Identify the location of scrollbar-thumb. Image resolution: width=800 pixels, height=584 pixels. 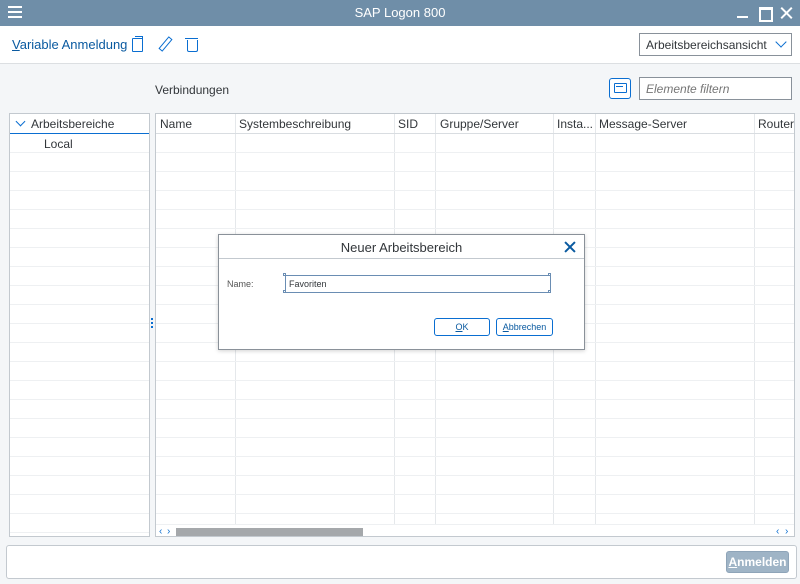
(269, 532).